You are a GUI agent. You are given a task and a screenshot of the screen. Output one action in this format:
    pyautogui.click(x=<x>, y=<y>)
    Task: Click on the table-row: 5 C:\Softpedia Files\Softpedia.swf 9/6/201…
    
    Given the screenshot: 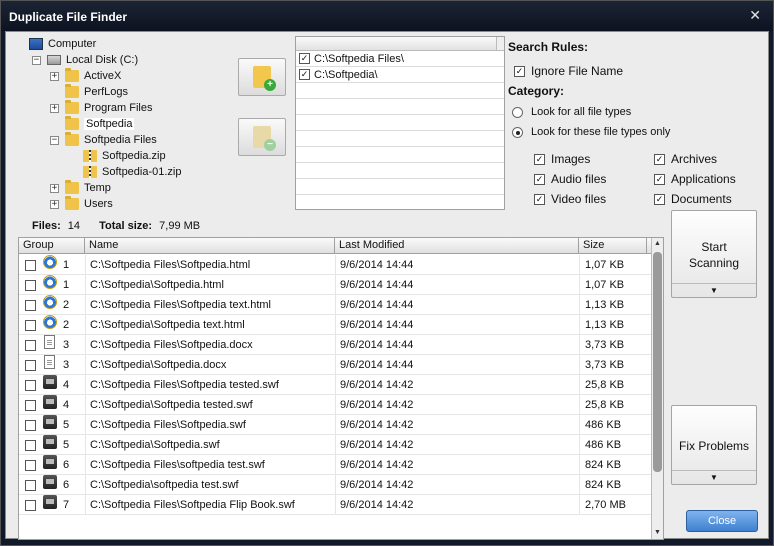 What is the action you would take?
    pyautogui.click(x=336, y=425)
    